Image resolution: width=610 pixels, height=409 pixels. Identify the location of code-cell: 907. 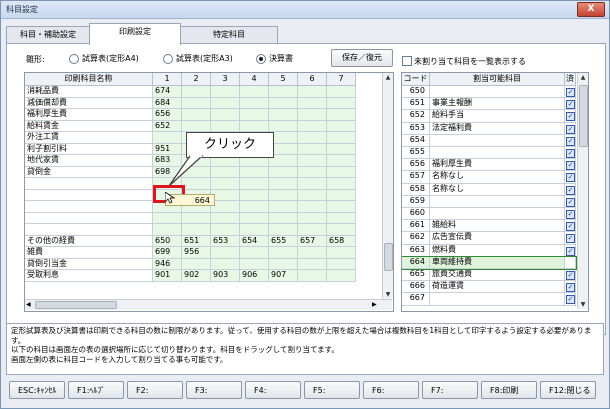
(283, 276).